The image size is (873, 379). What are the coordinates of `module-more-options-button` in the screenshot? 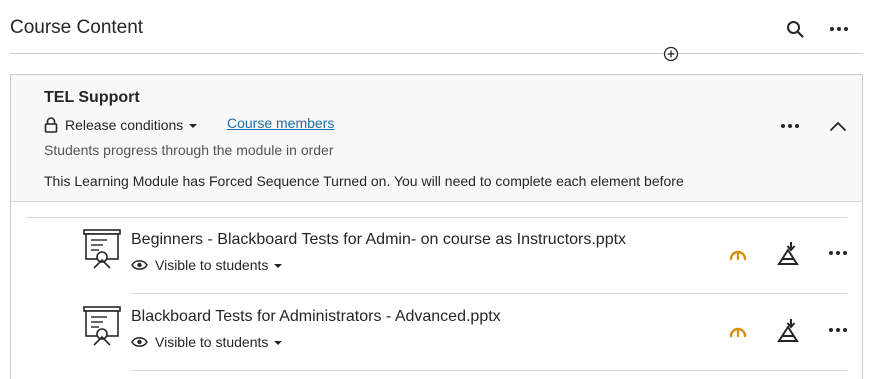 It's located at (790, 126).